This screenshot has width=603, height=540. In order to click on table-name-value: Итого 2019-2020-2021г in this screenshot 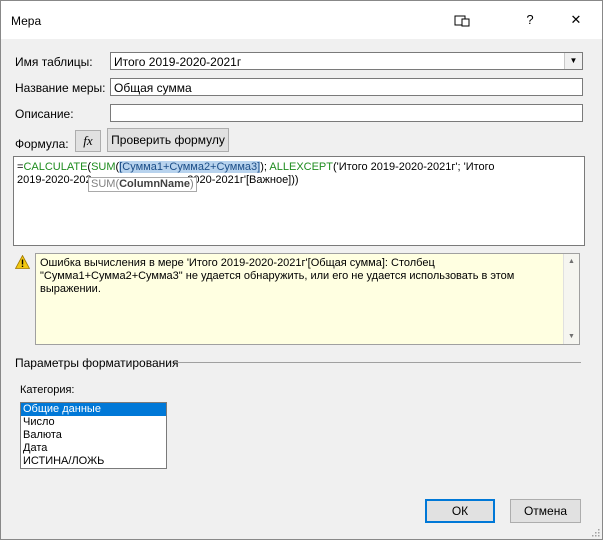, I will do `click(178, 62)`.